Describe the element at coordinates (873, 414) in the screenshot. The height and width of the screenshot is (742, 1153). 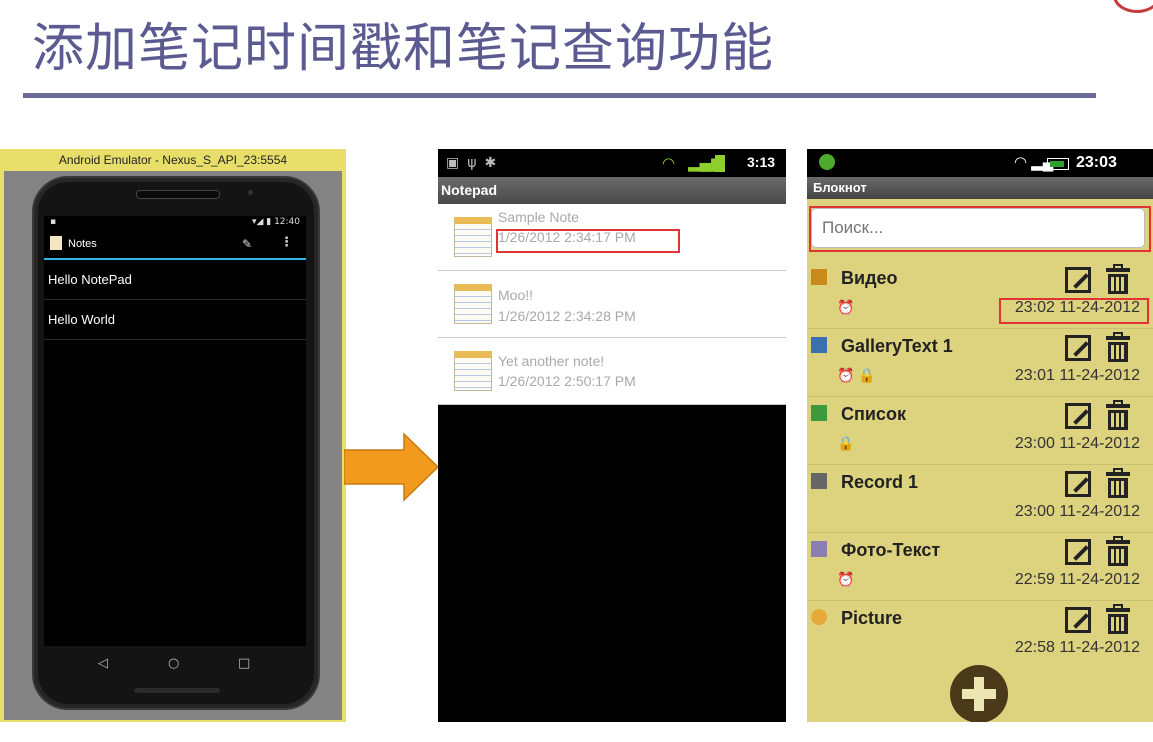
I see `note-title: Список` at that location.